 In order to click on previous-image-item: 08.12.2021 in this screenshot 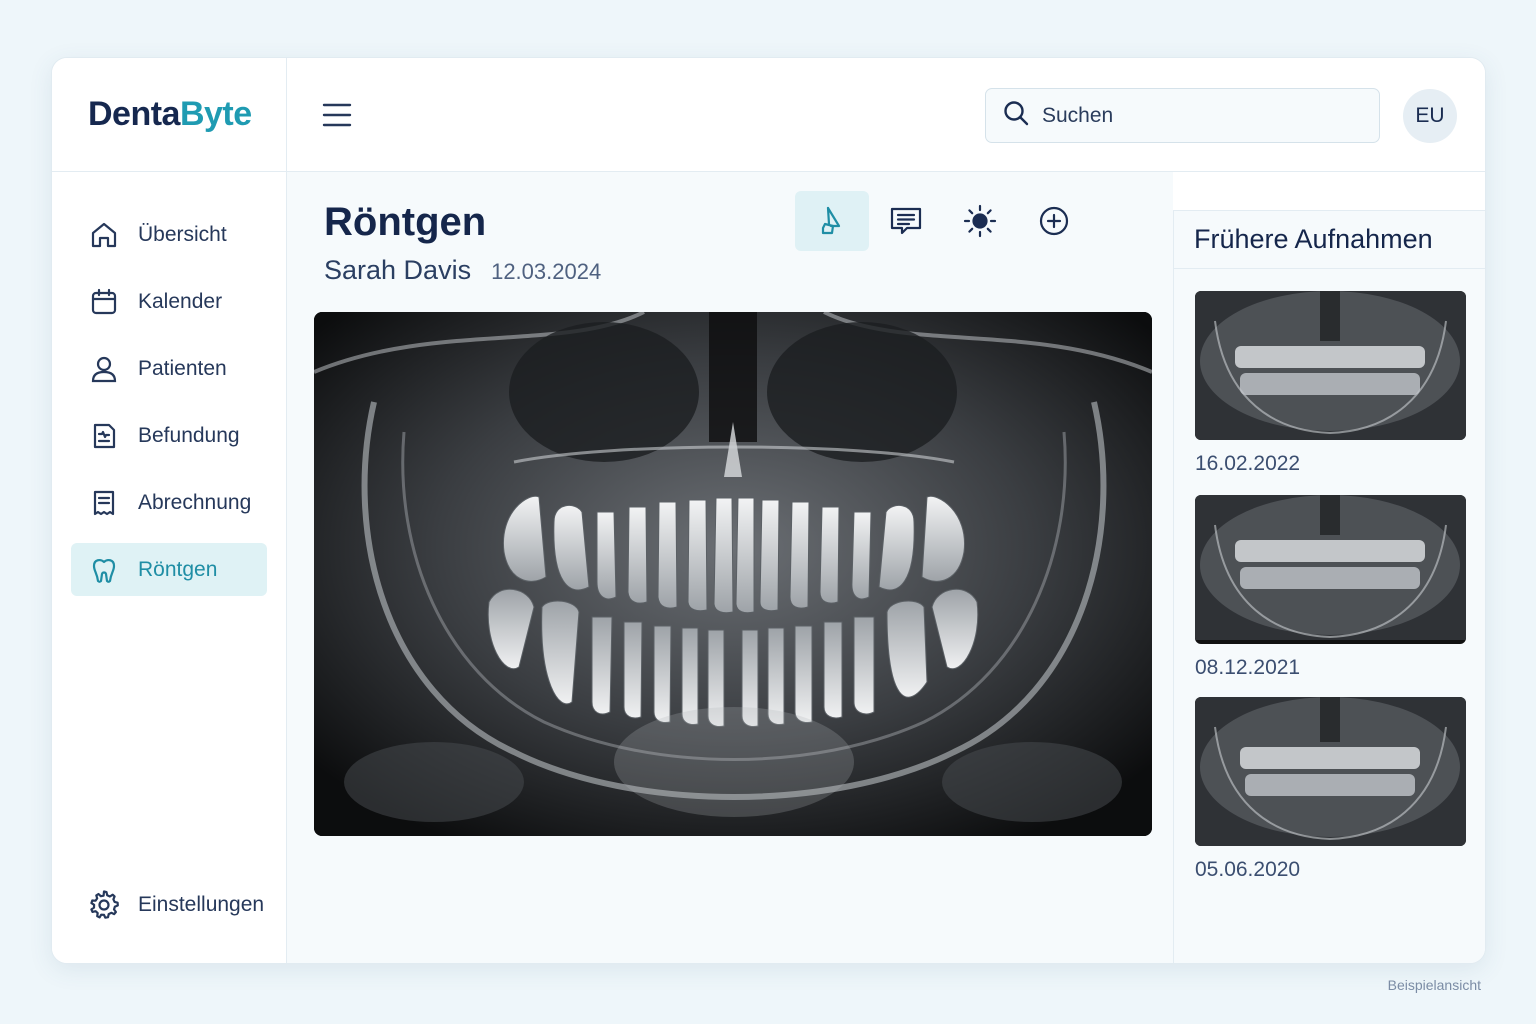, I will do `click(1330, 587)`.